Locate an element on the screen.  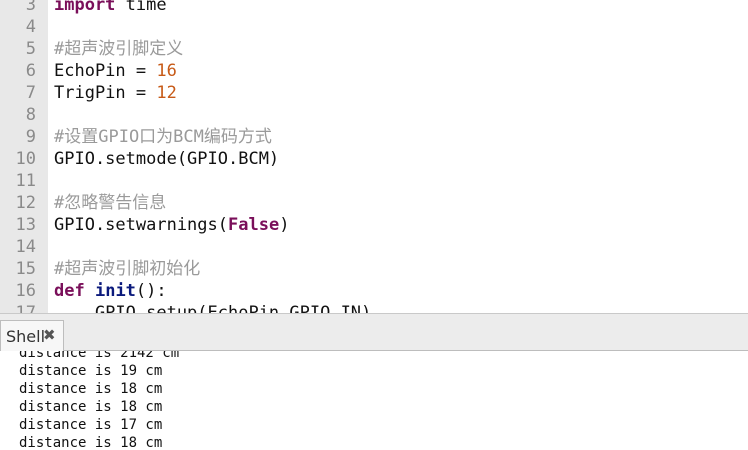
code-token: time is located at coordinates (141, 7).